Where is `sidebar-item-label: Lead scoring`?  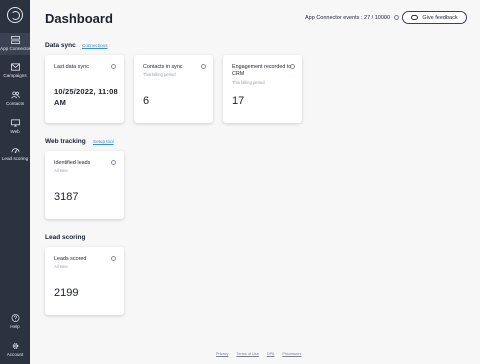 sidebar-item-label: Lead scoring is located at coordinates (15, 158).